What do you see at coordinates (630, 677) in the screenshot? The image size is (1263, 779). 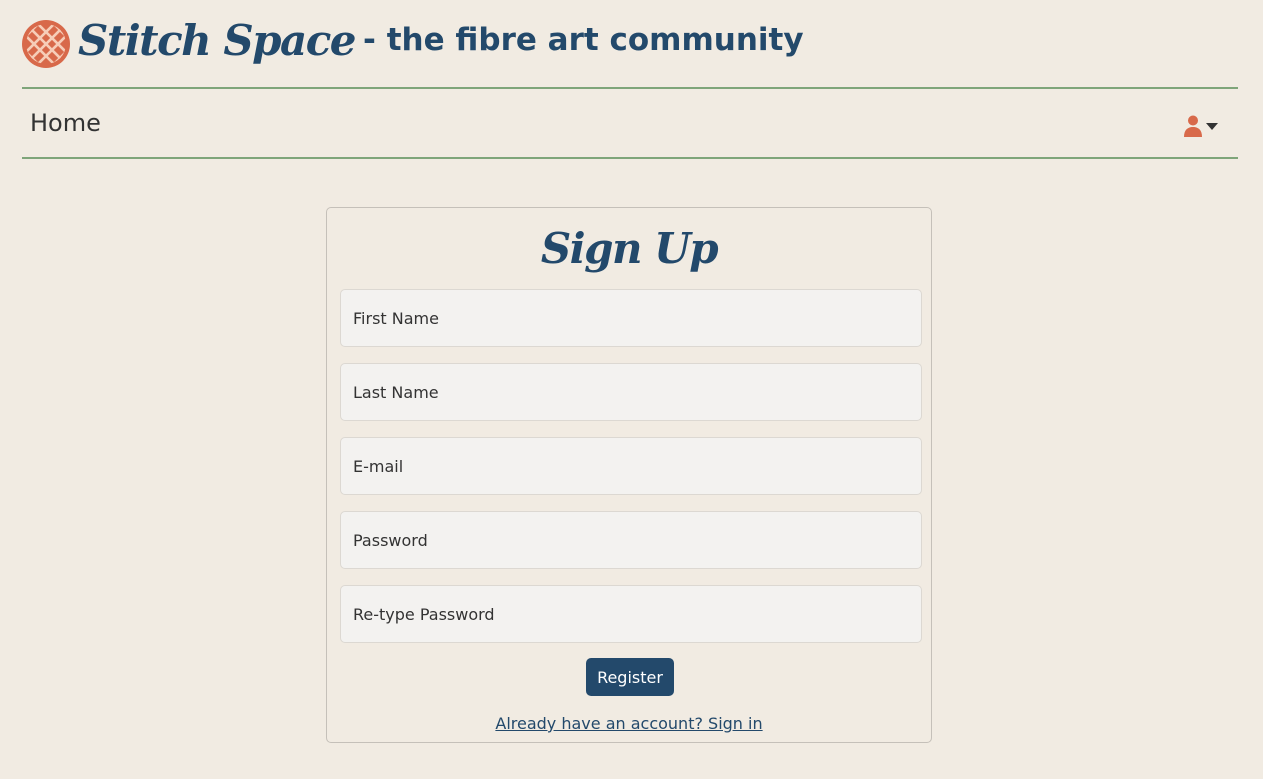 I see `register-button: Register` at bounding box center [630, 677].